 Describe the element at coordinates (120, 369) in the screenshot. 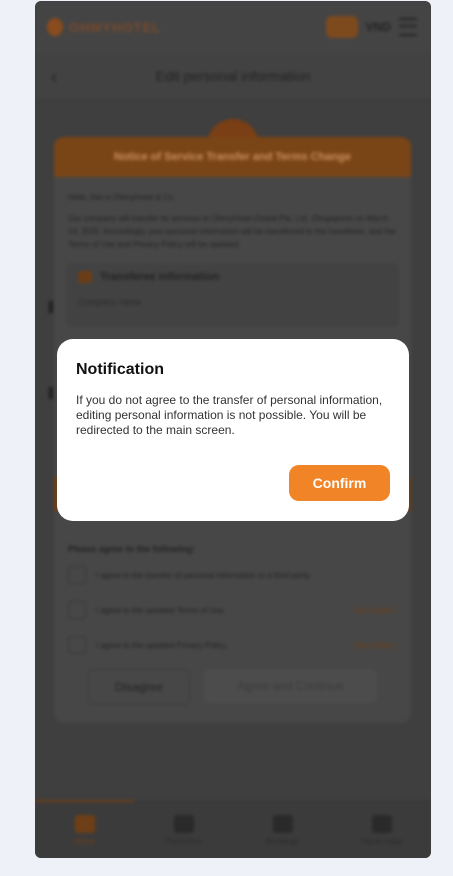

I see `notification-title: Notification` at that location.